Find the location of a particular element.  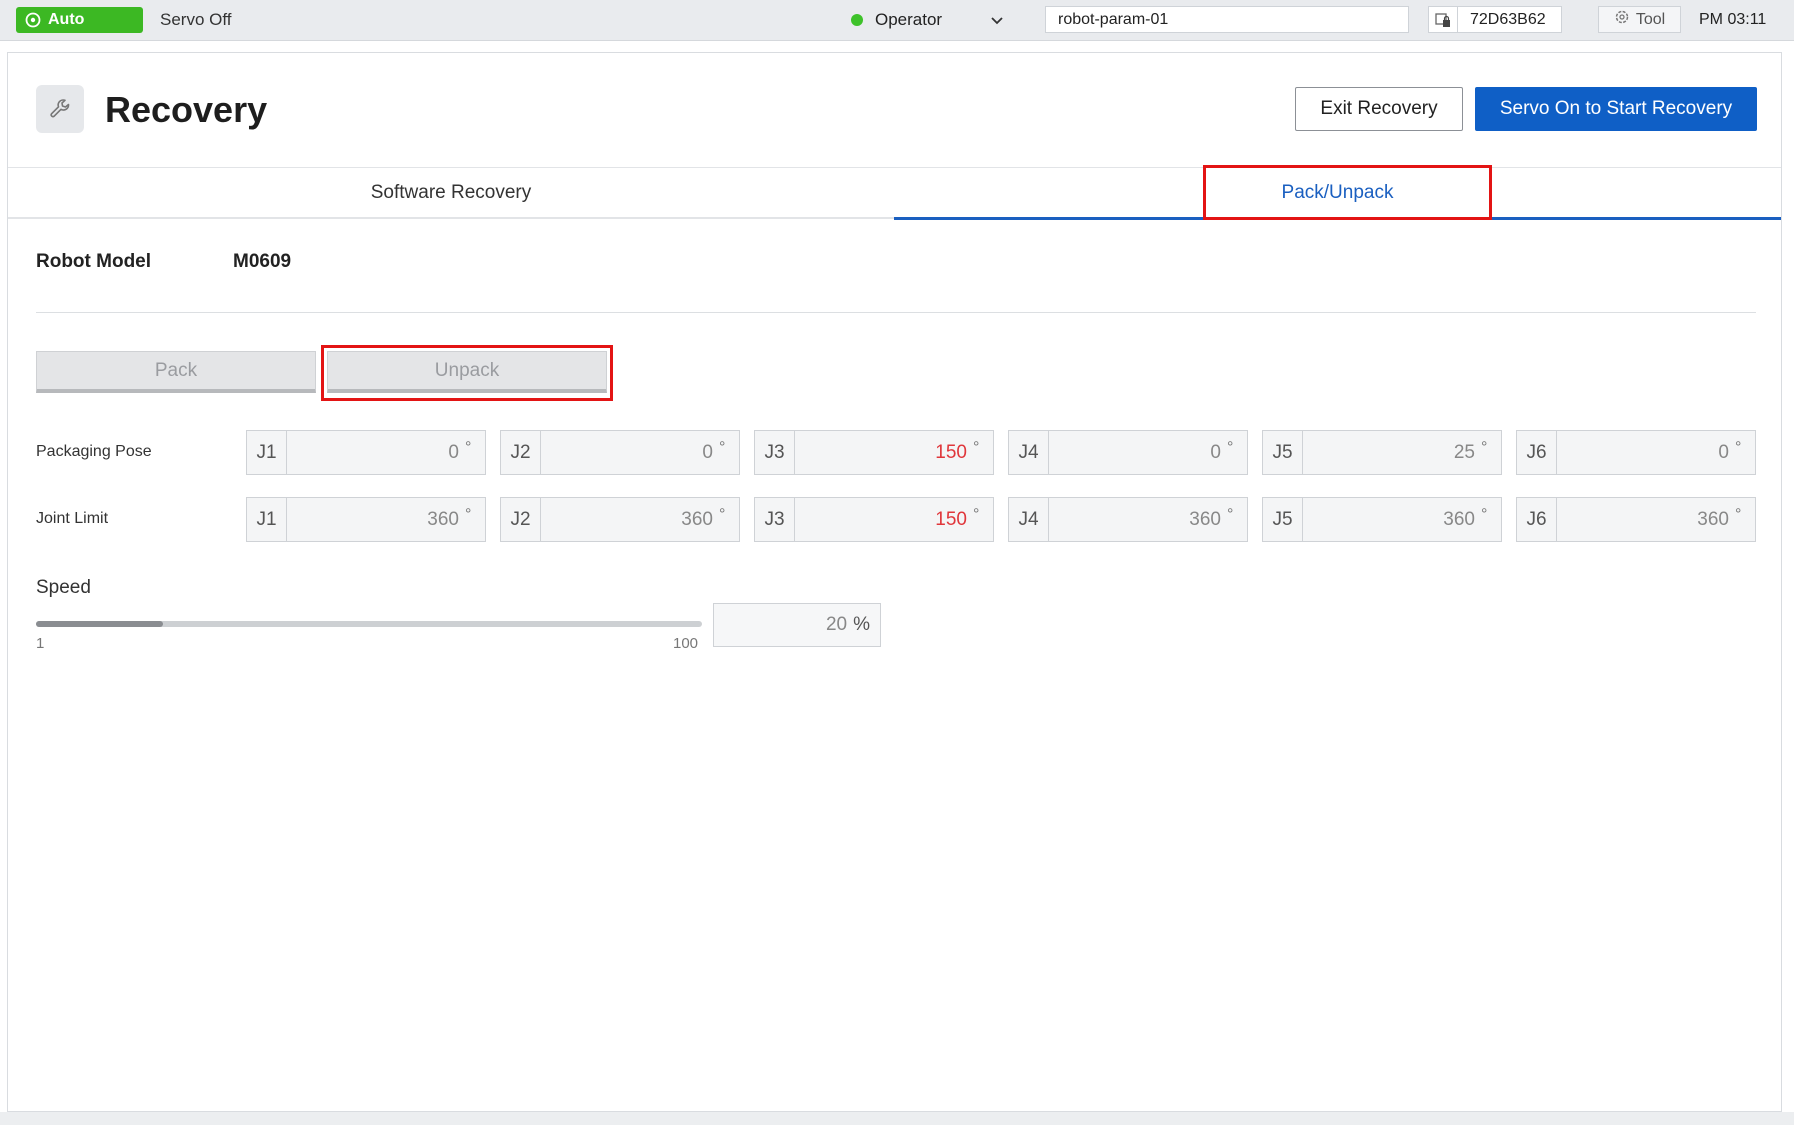

joint-value: 25 is located at coordinates (1464, 452).